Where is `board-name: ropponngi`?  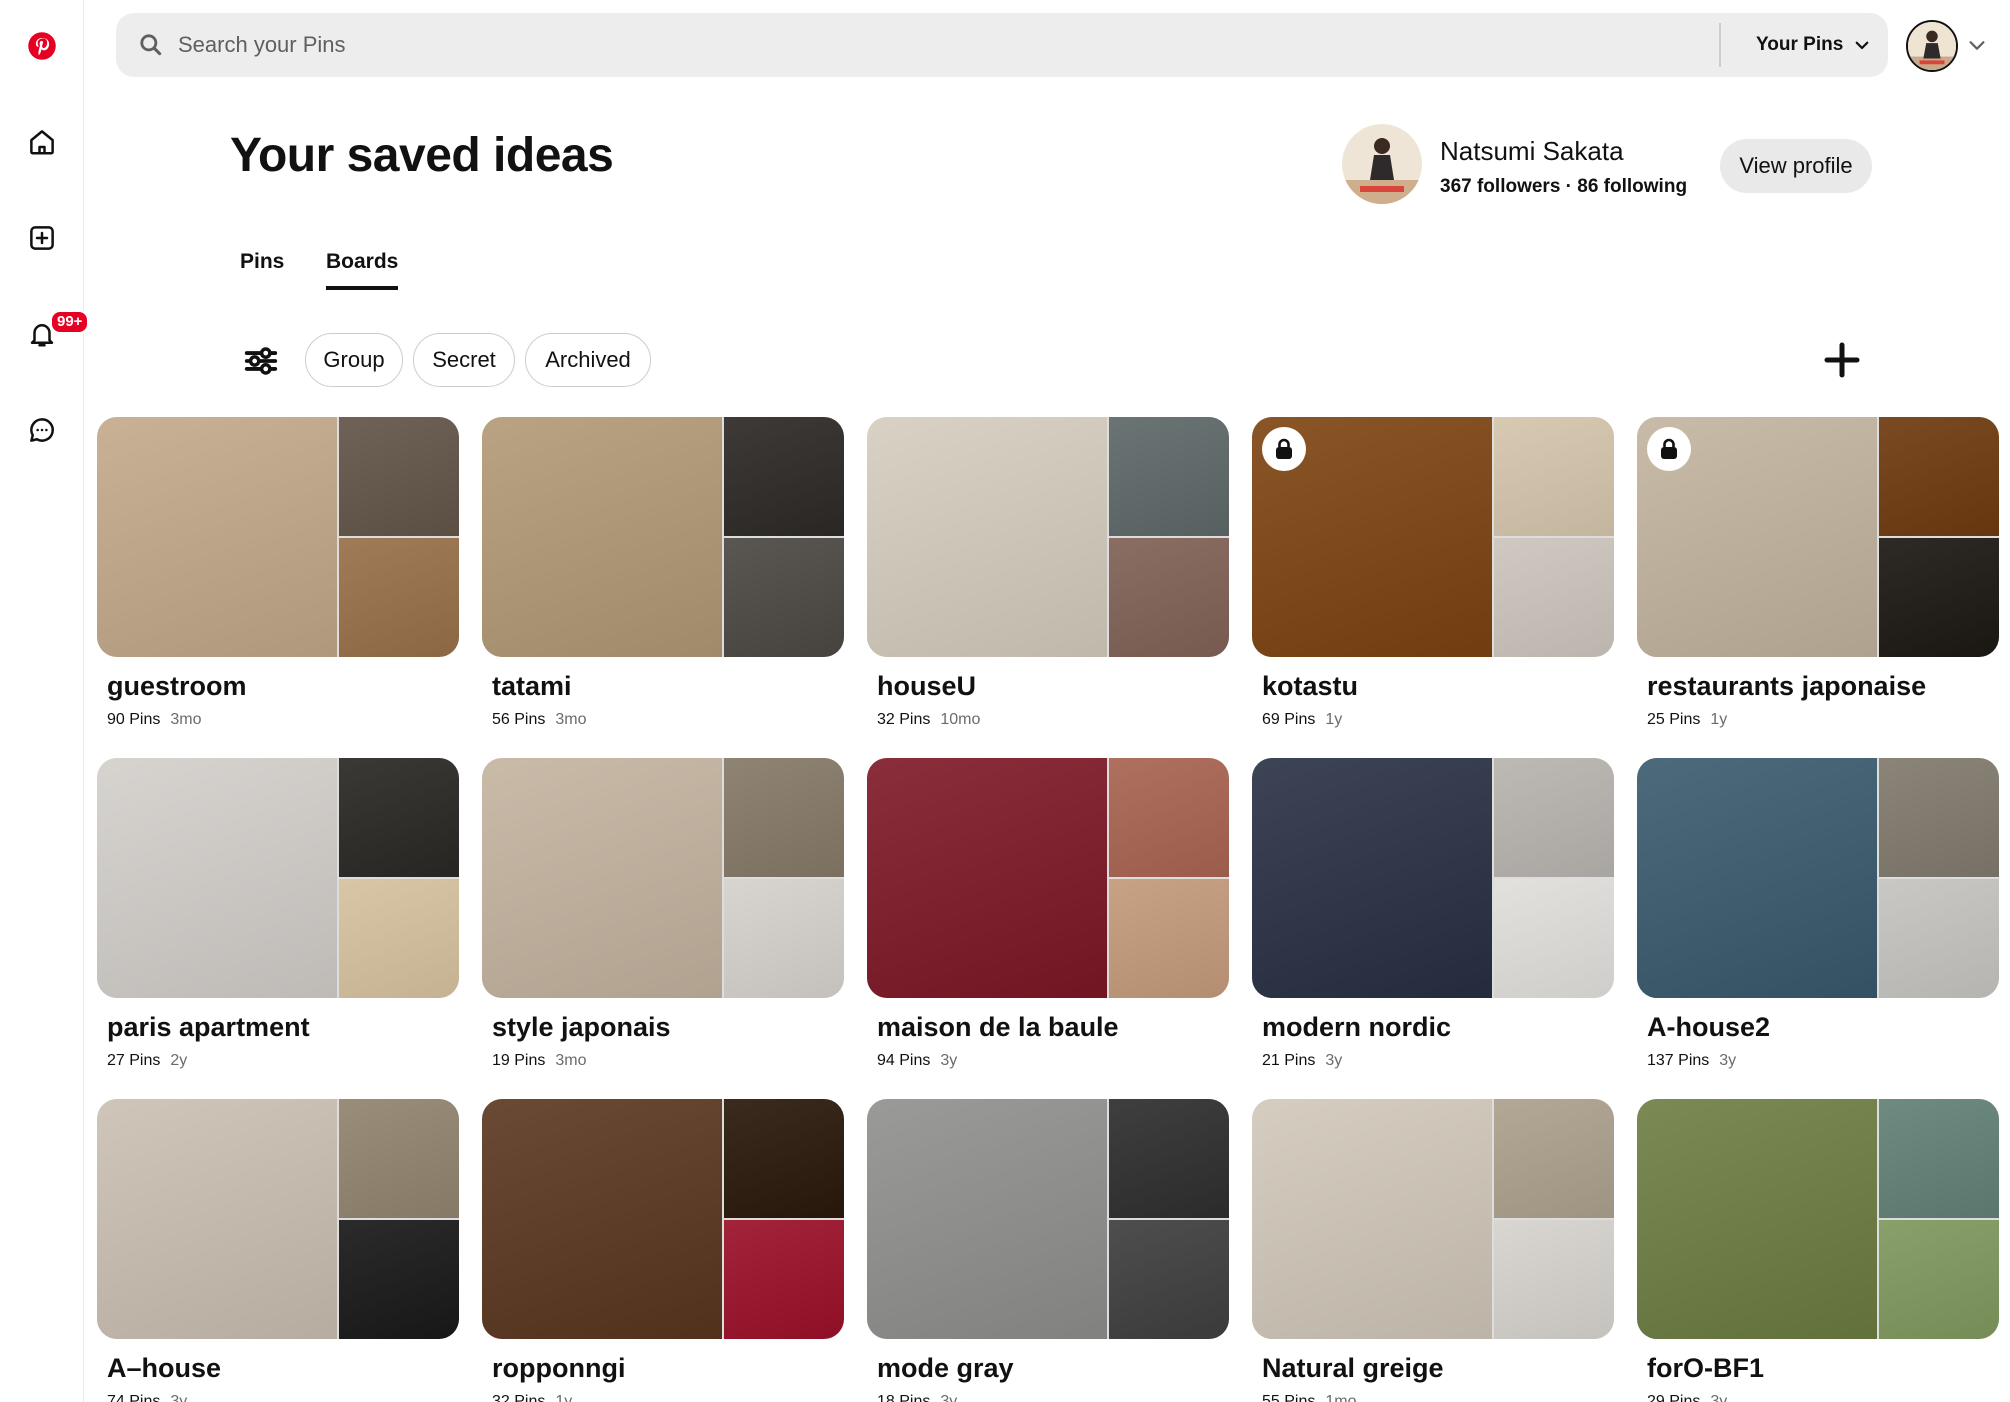
board-name: ropponngi is located at coordinates (558, 1368).